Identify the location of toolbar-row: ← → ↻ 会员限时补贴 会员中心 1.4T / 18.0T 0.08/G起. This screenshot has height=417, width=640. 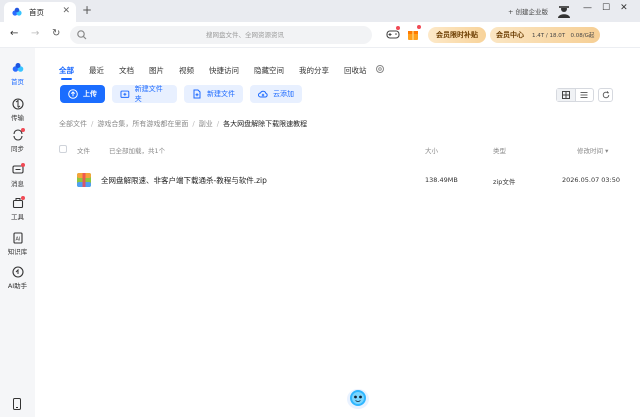
(320, 35).